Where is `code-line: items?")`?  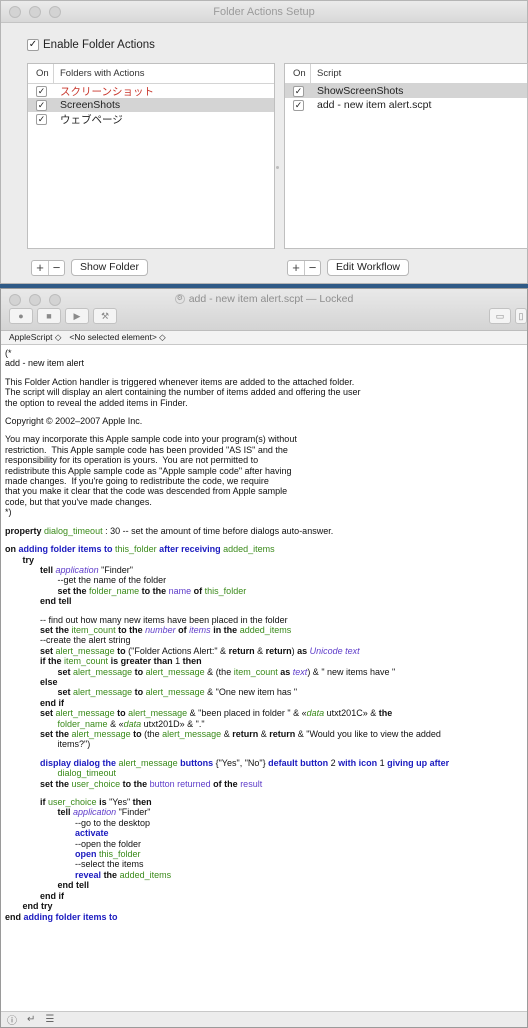
code-line: items?") is located at coordinates (74, 744).